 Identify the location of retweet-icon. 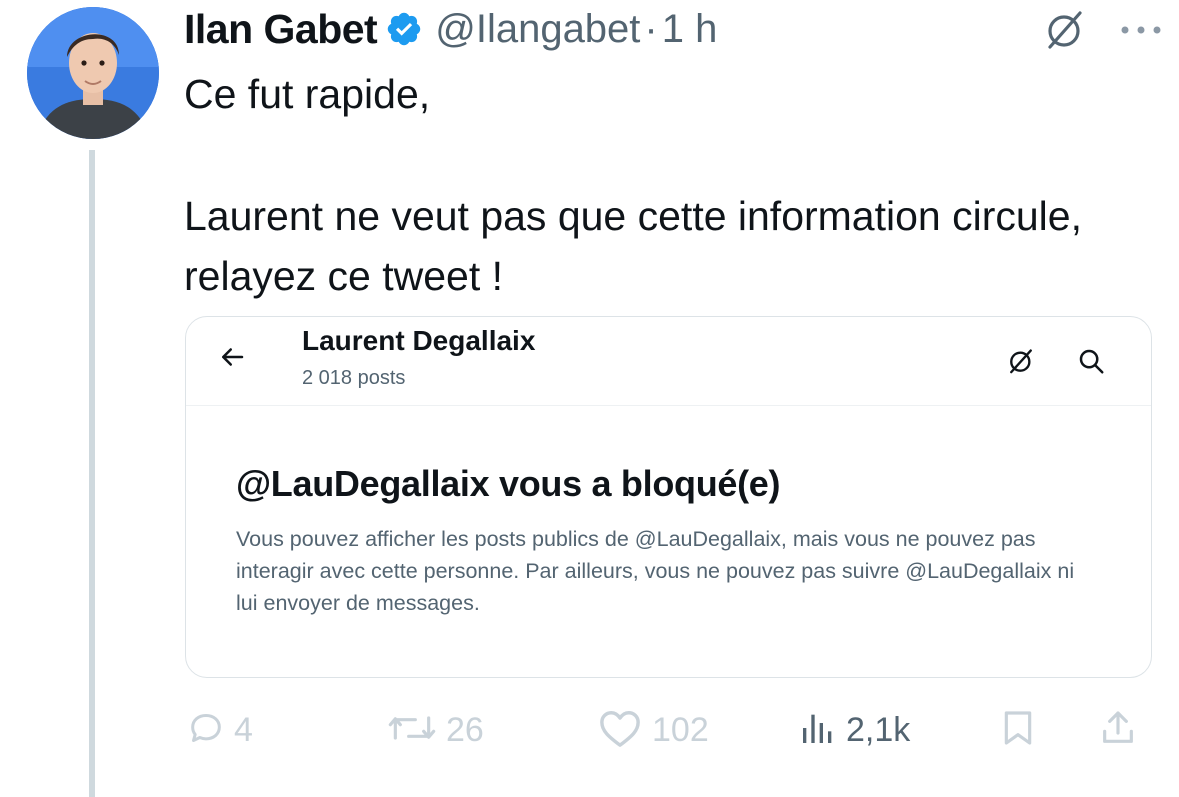
(412, 730).